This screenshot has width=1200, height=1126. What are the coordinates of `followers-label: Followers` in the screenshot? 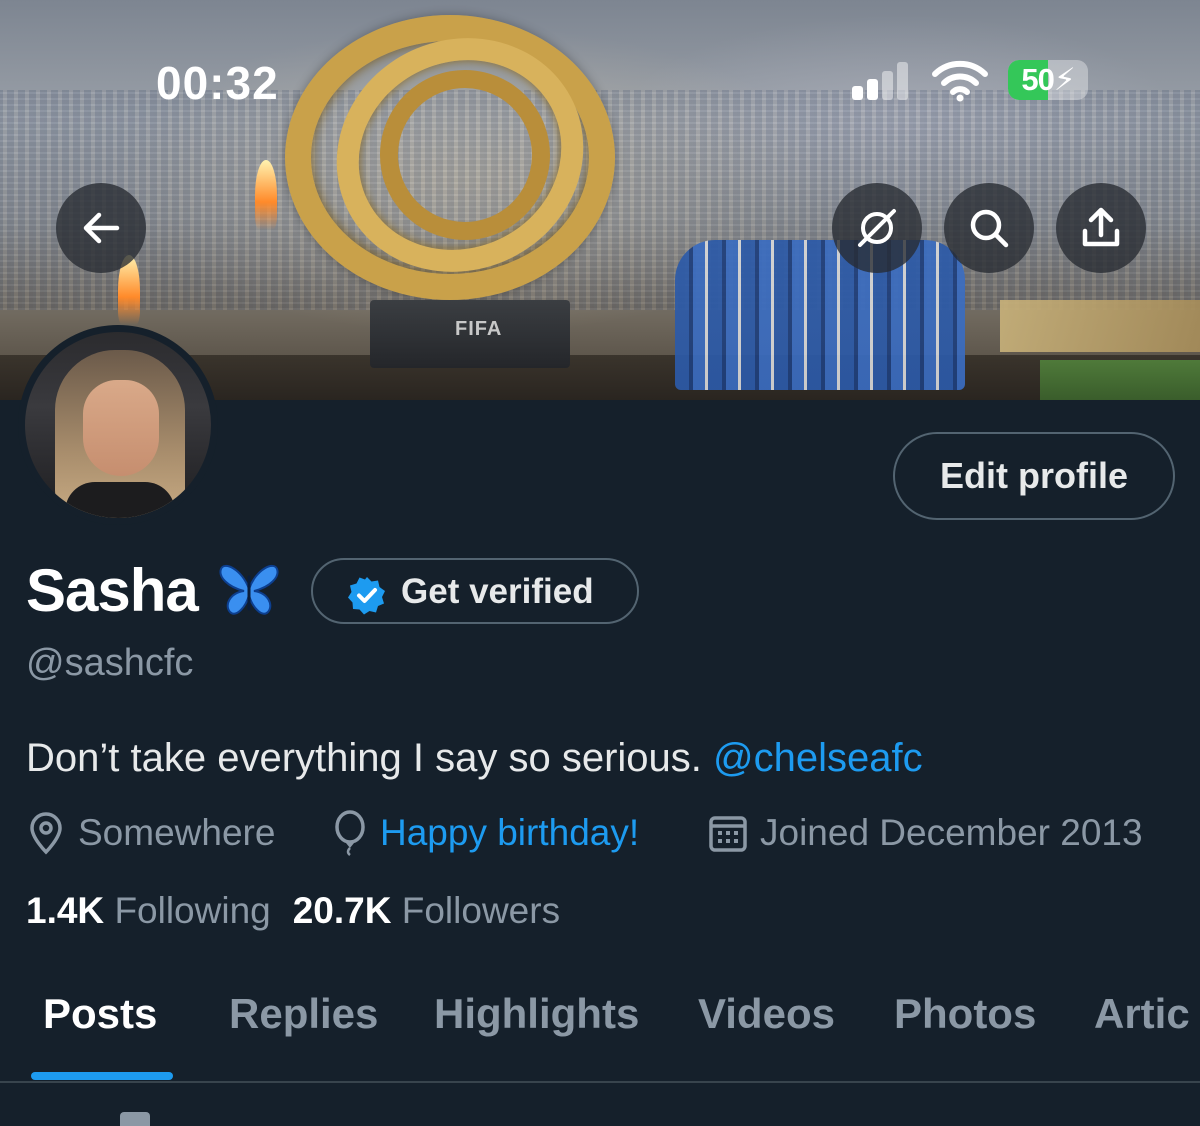 It's located at (481, 910).